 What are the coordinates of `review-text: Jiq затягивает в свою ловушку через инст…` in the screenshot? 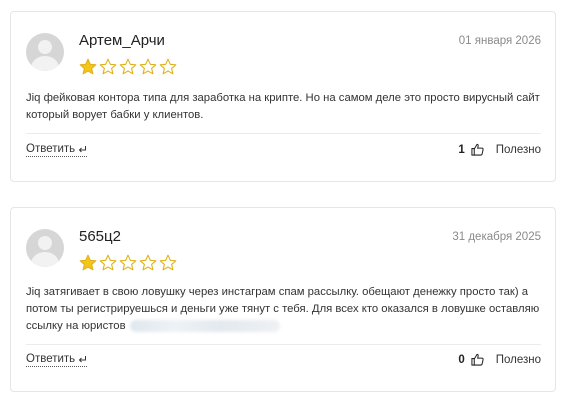 It's located at (283, 309).